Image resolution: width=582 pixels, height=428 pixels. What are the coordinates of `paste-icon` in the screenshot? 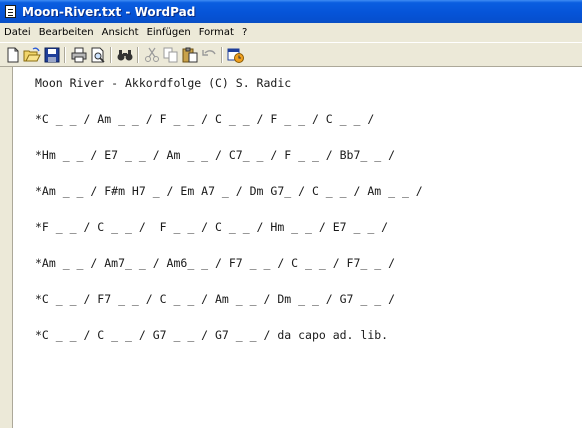 It's located at (190, 55).